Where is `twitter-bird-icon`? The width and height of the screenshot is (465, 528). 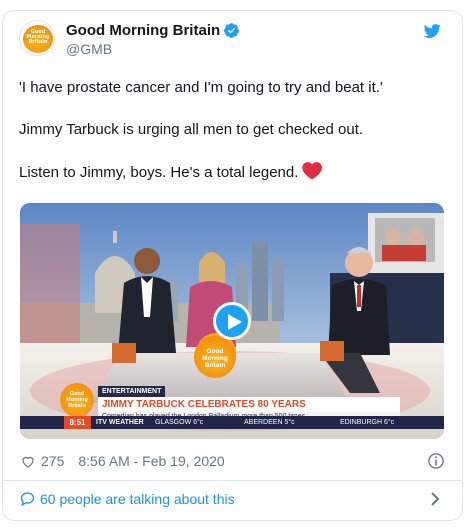
twitter-bird-icon is located at coordinates (432, 31).